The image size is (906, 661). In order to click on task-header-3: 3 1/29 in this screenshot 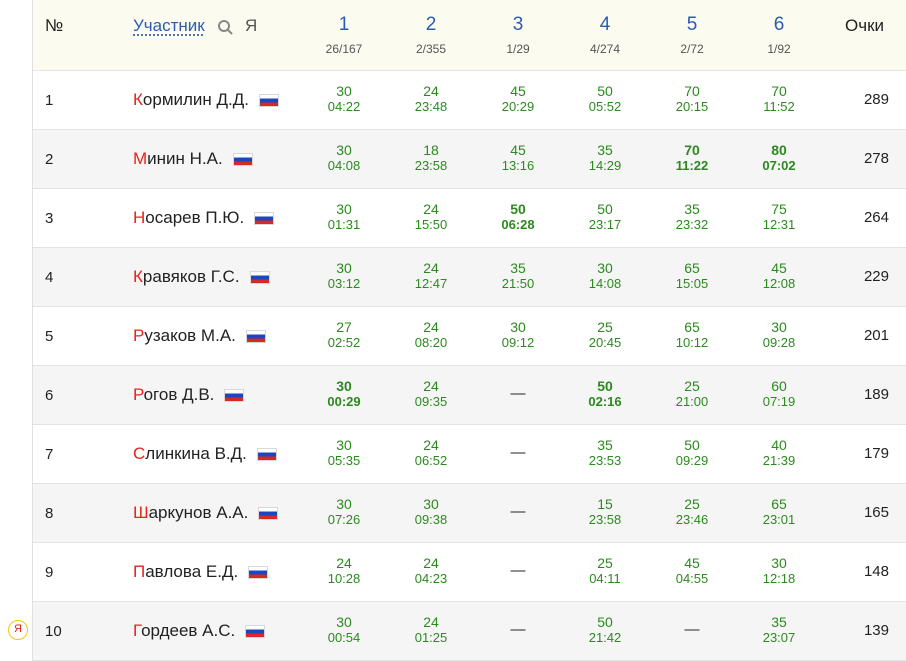, I will do `click(518, 35)`.